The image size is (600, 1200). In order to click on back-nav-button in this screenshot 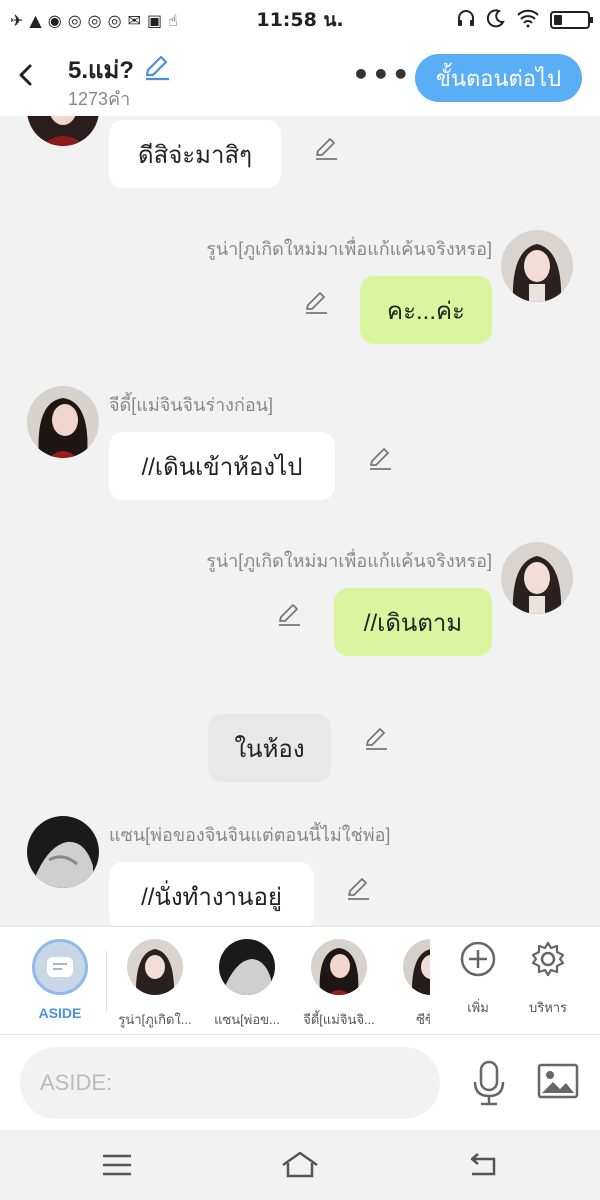, I will do `click(486, 1165)`.